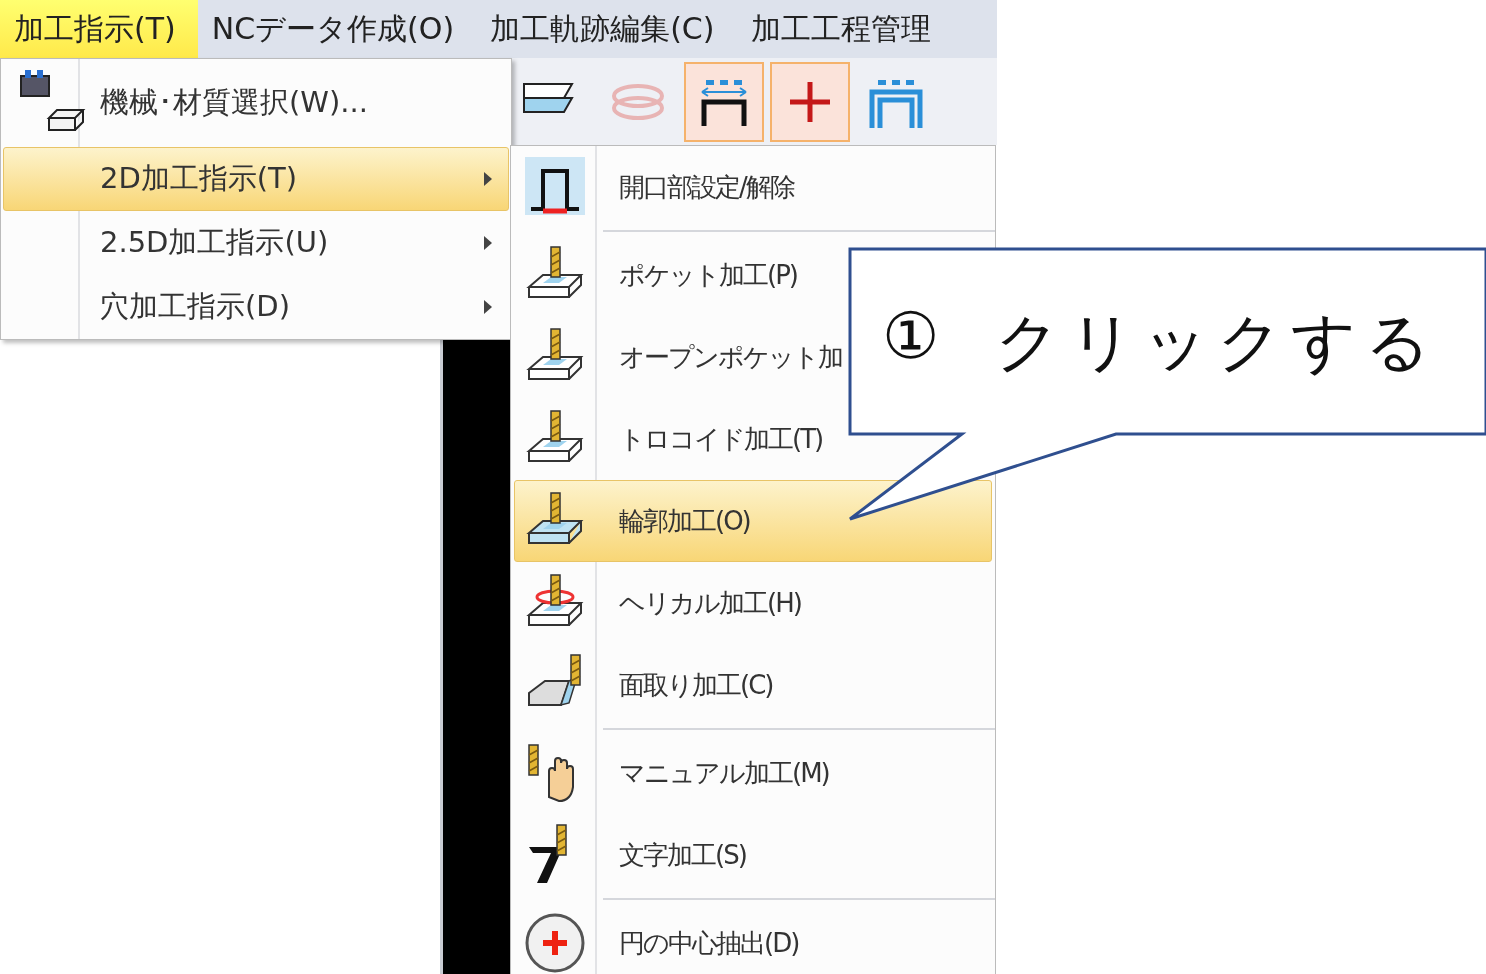 The width and height of the screenshot is (1486, 974). What do you see at coordinates (606, 29) in the screenshot?
I see `menu-title: 加工軌跡編集(C)` at bounding box center [606, 29].